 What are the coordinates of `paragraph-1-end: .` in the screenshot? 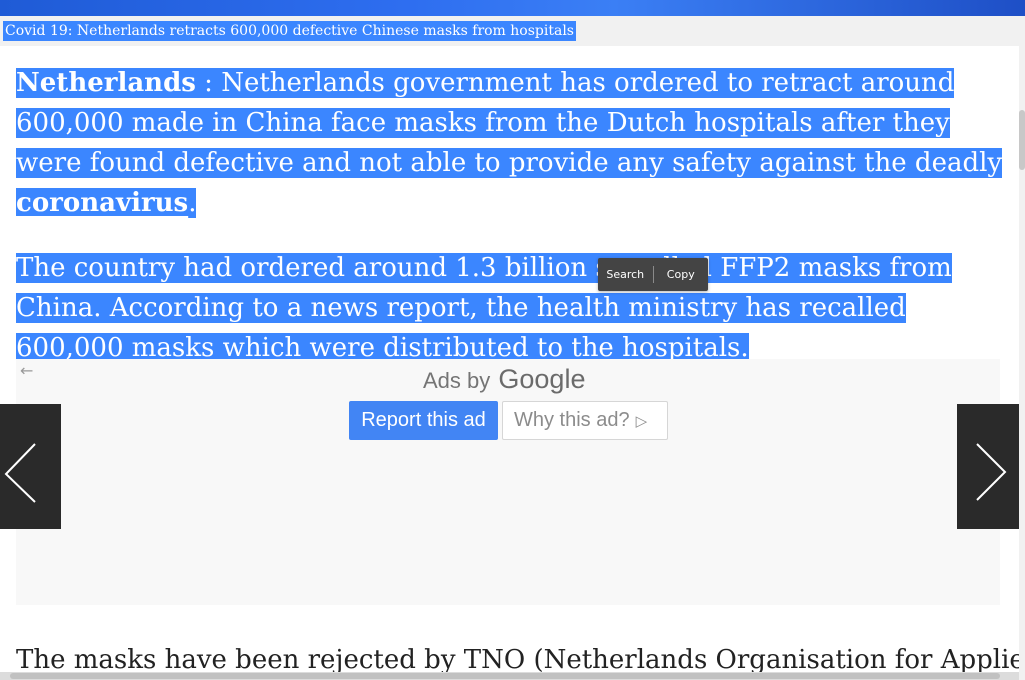 It's located at (192, 203).